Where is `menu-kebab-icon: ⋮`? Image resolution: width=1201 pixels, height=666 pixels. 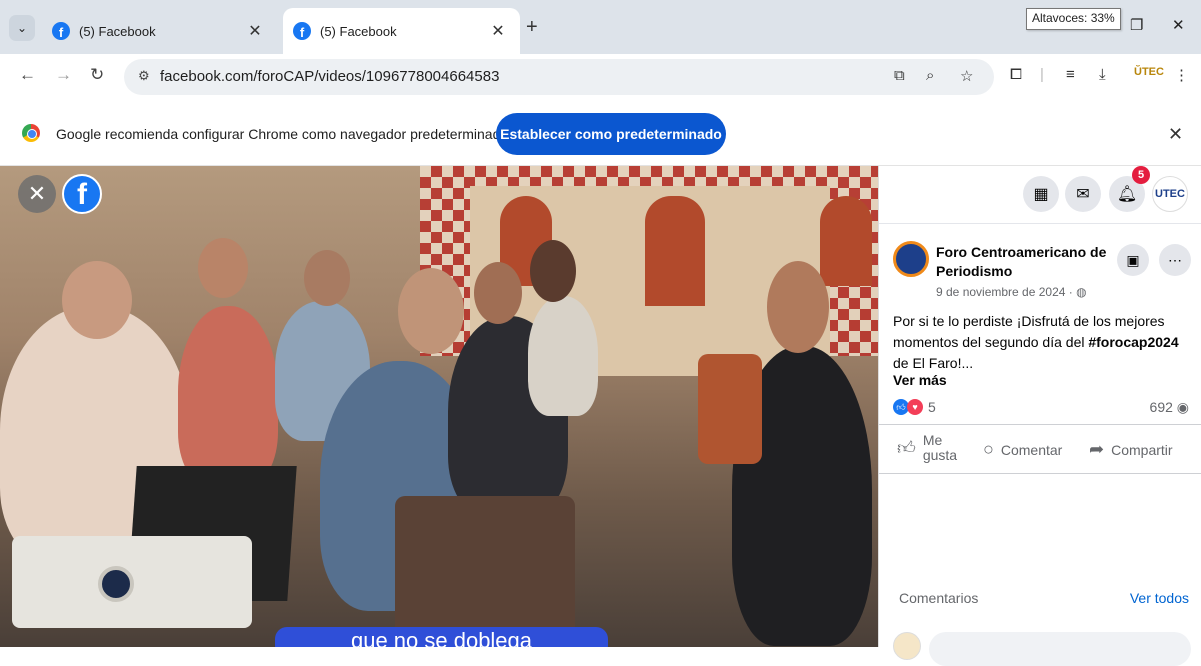
menu-kebab-icon: ⋮ is located at coordinates (1181, 75).